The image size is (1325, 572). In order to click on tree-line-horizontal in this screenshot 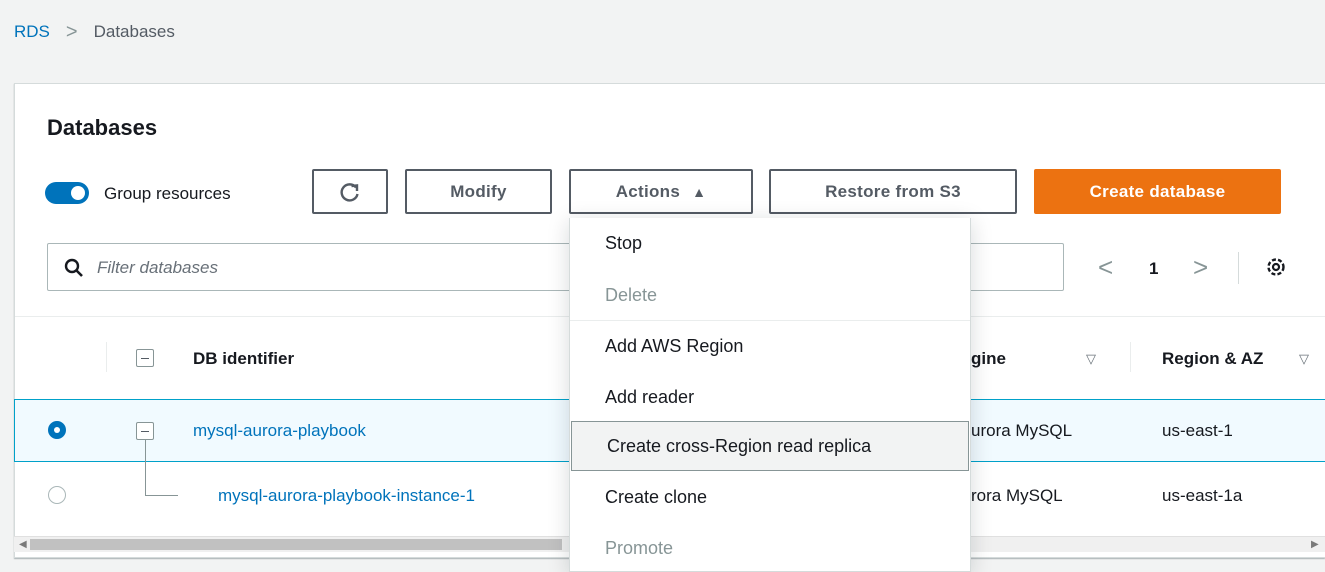, I will do `click(161, 495)`.